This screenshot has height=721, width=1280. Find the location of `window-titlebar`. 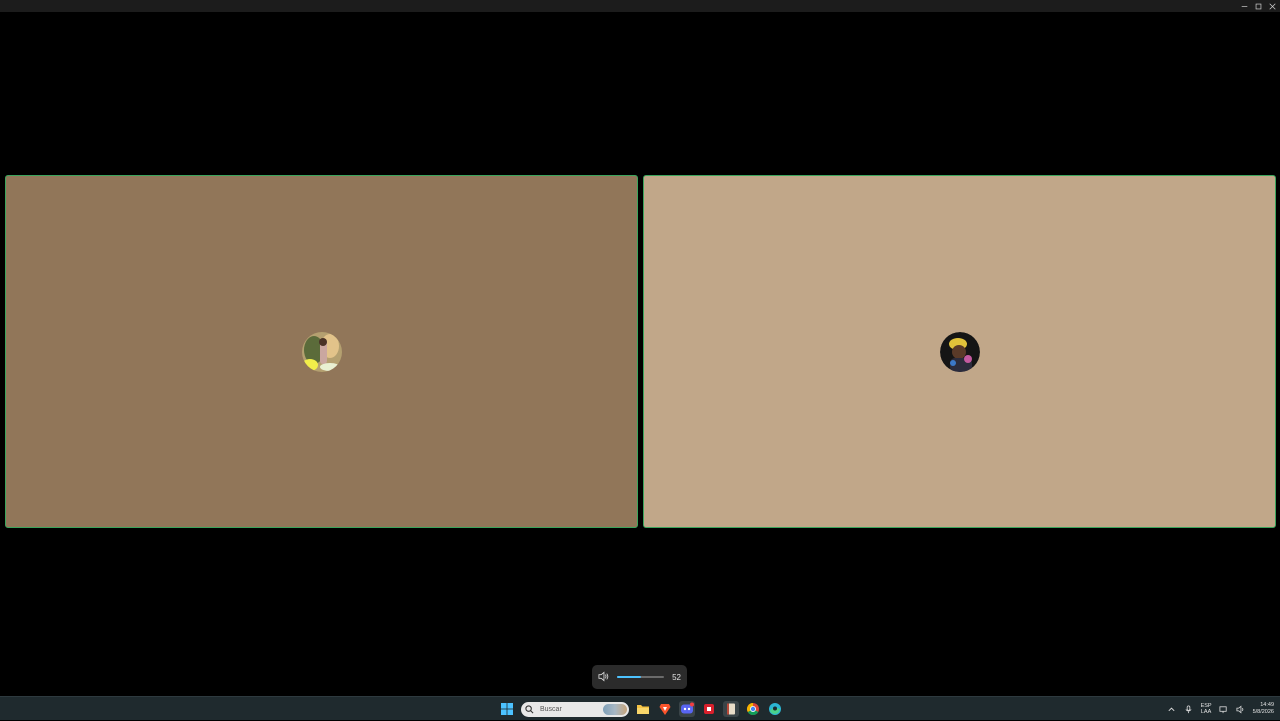

window-titlebar is located at coordinates (640, 6).